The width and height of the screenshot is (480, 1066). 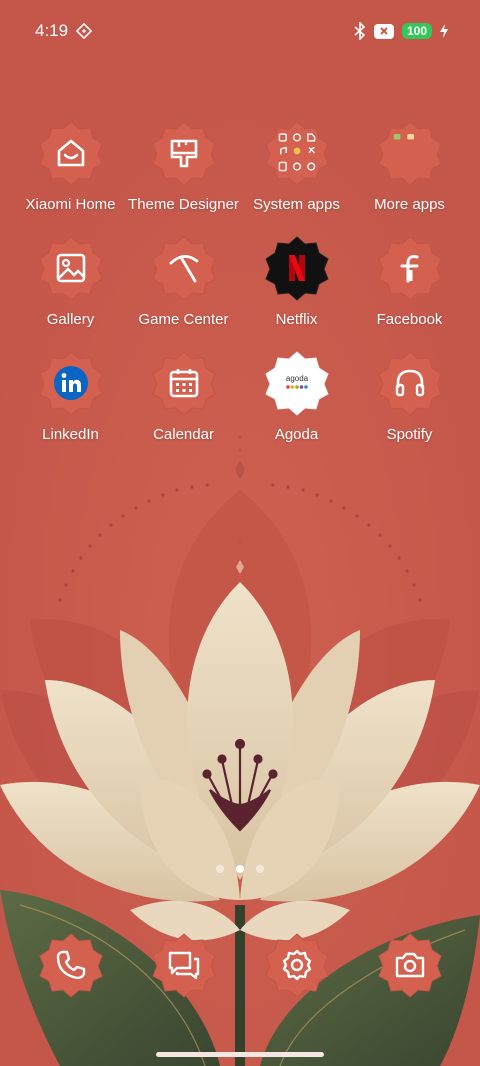 I want to click on app-label: Facebook, so click(x=409, y=319).